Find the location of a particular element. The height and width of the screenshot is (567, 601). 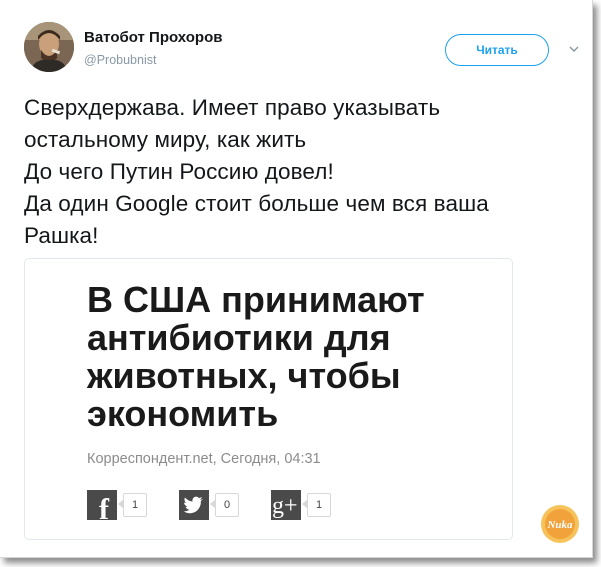

google-plus-glyph: g+ is located at coordinates (285, 506).